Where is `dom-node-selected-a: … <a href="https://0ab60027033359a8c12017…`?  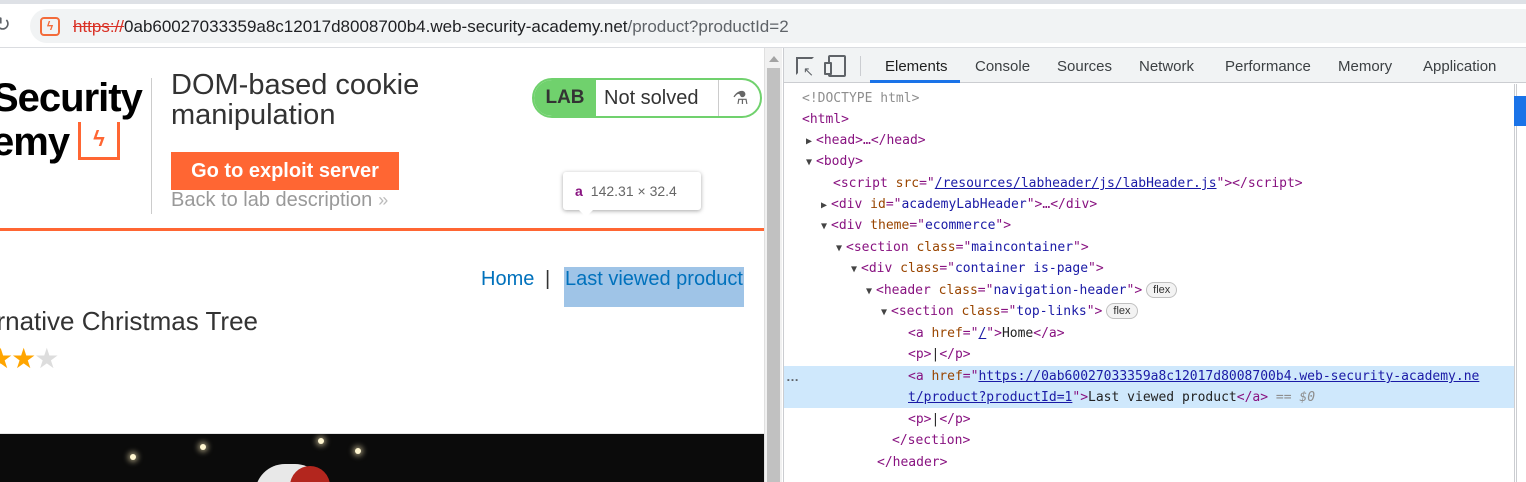
dom-node-selected-a: … <a href="https://0ab60027033359a8c12017… is located at coordinates (1149, 376).